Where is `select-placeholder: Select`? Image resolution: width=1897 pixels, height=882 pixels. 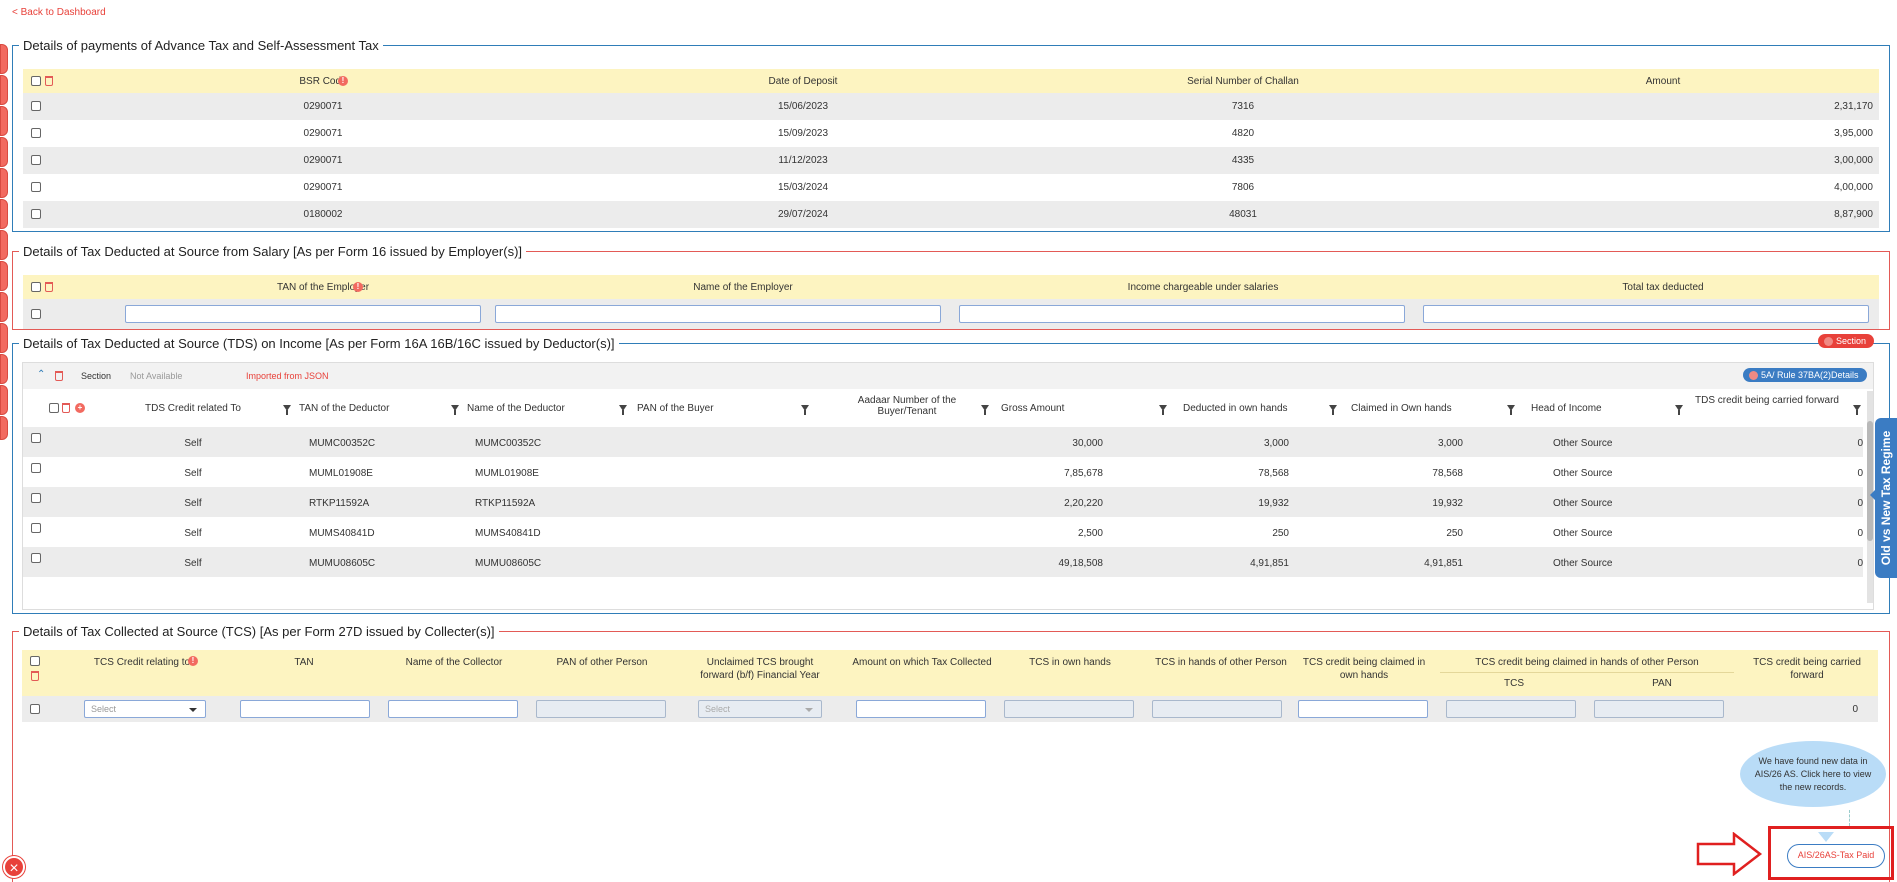 select-placeholder: Select is located at coordinates (104, 709).